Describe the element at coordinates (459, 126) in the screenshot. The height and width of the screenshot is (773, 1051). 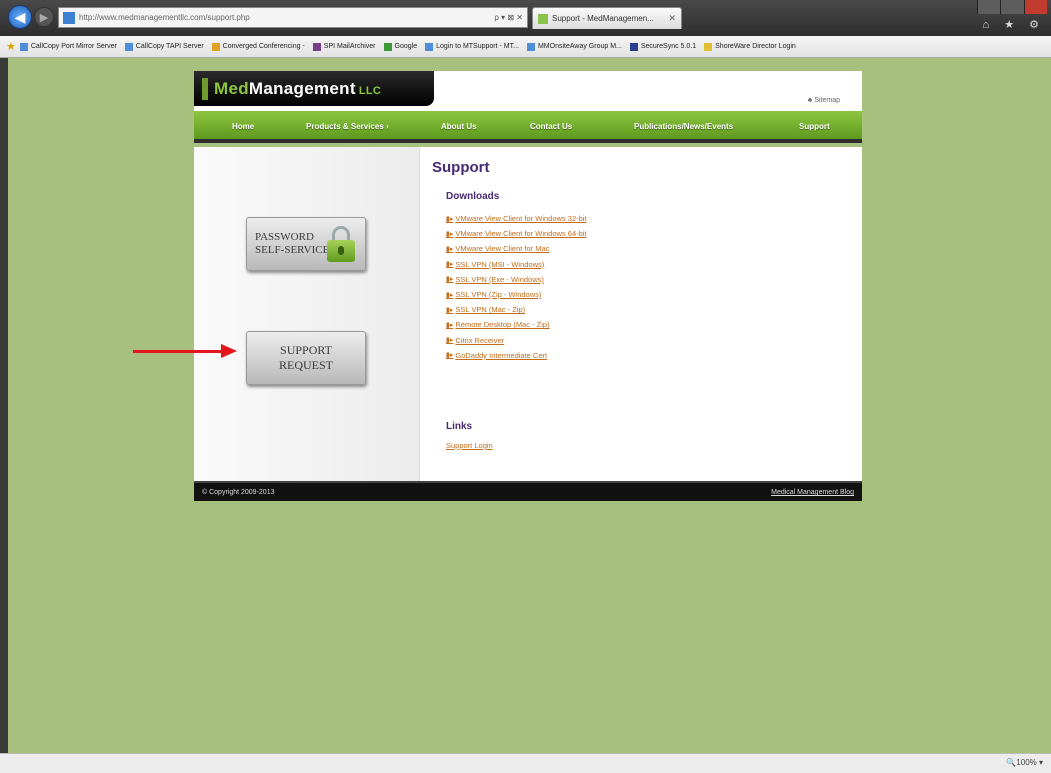
I see `menu-about-us: About Us` at that location.